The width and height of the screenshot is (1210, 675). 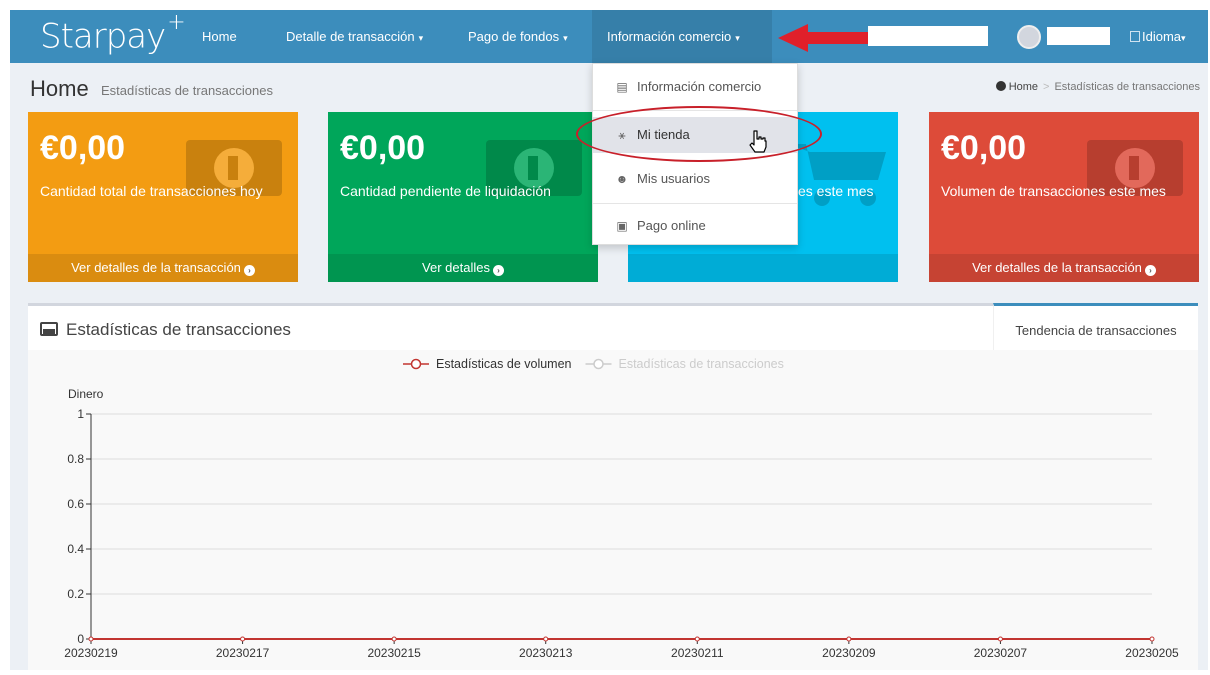 What do you see at coordinates (1029, 37) in the screenshot?
I see `user-avatar` at bounding box center [1029, 37].